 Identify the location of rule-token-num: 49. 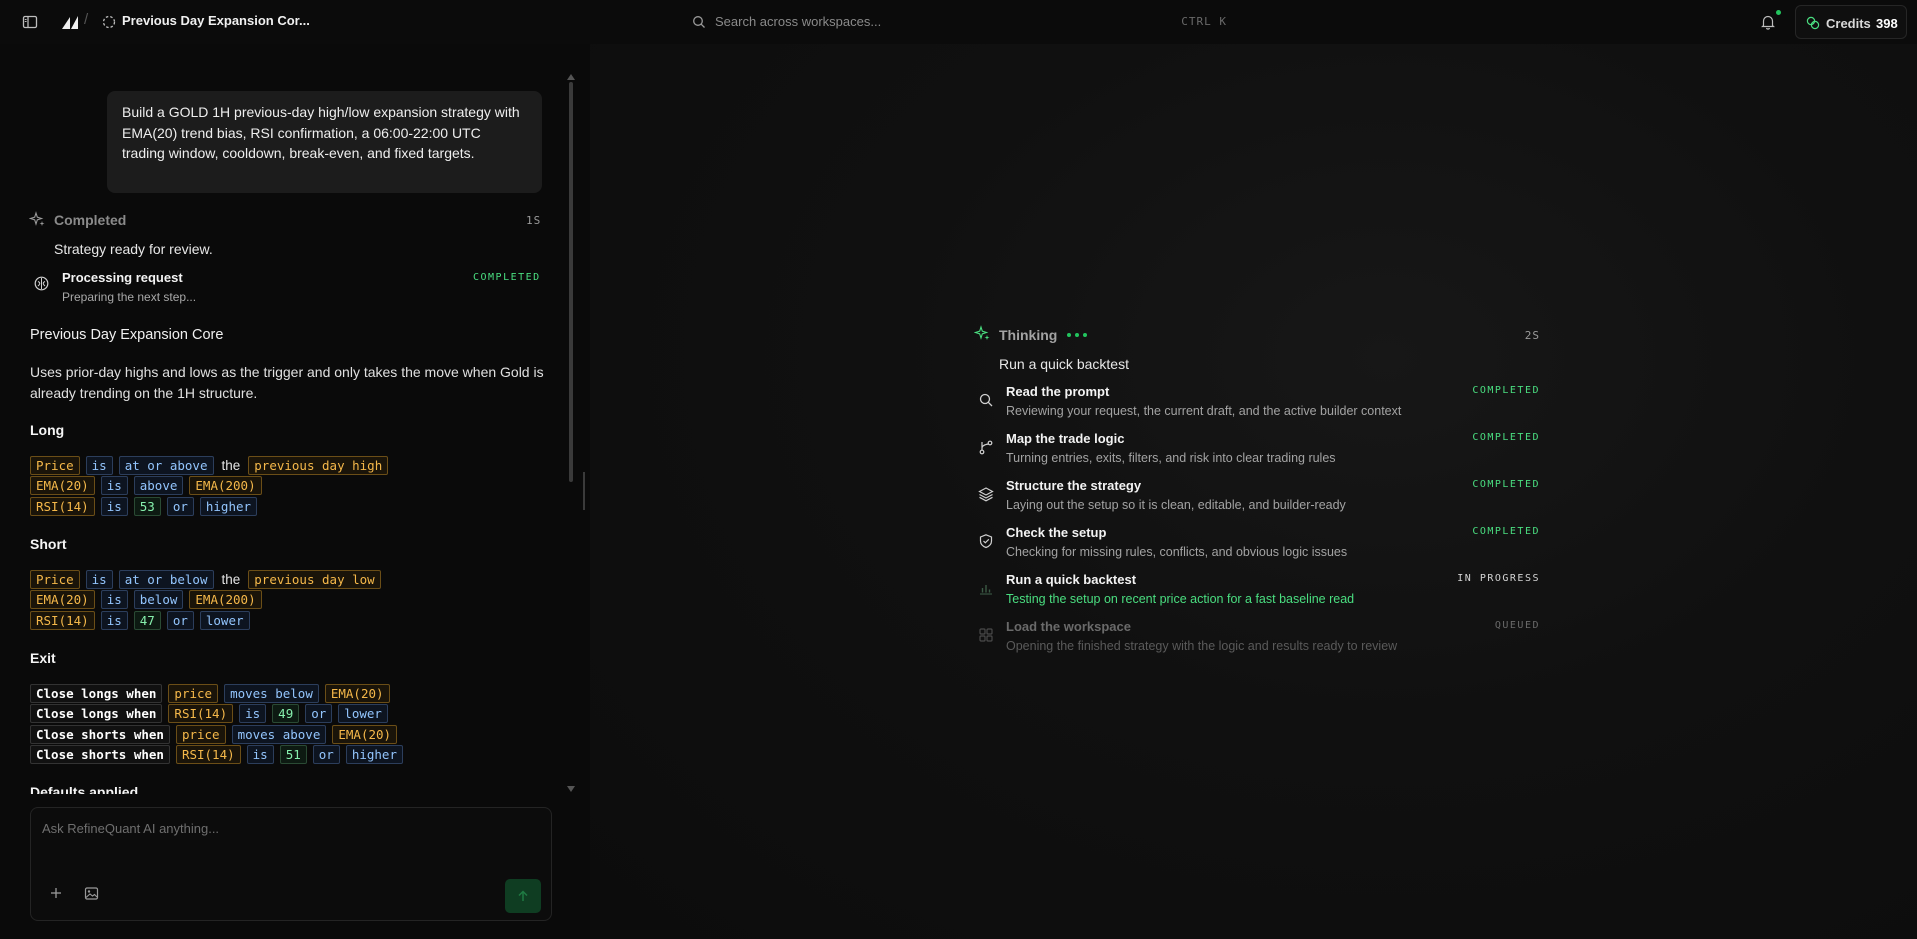
(286, 714).